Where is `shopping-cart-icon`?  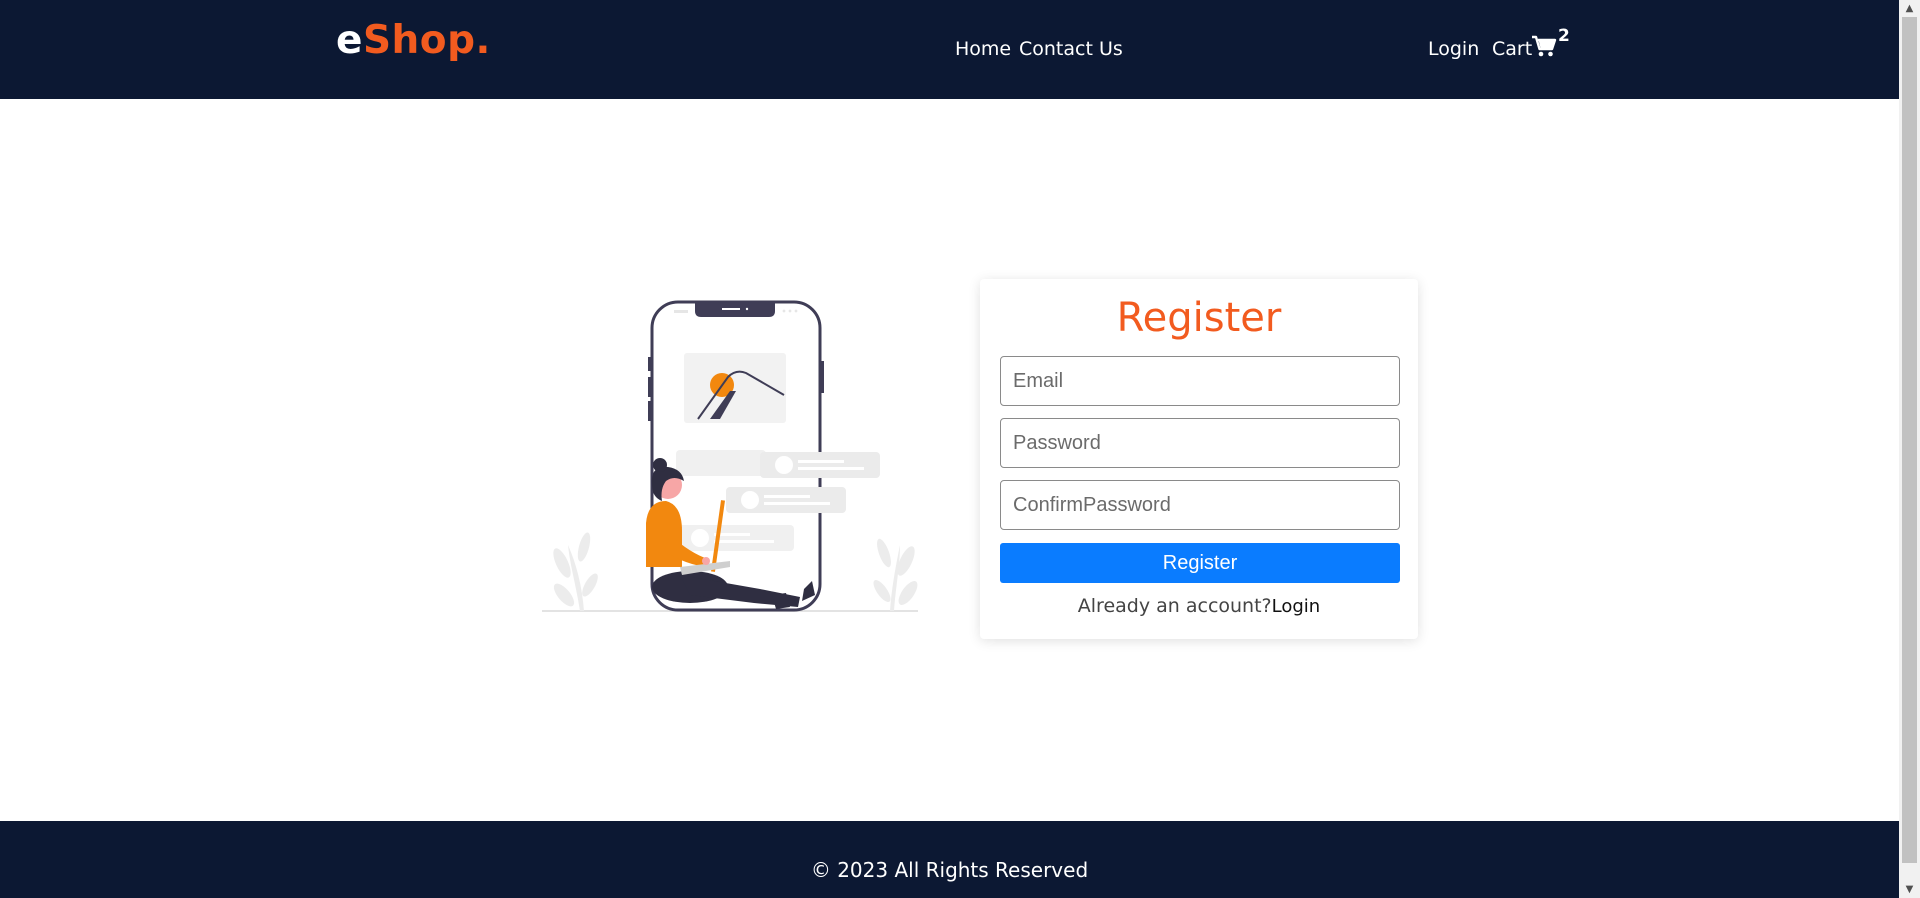 shopping-cart-icon is located at coordinates (1544, 48).